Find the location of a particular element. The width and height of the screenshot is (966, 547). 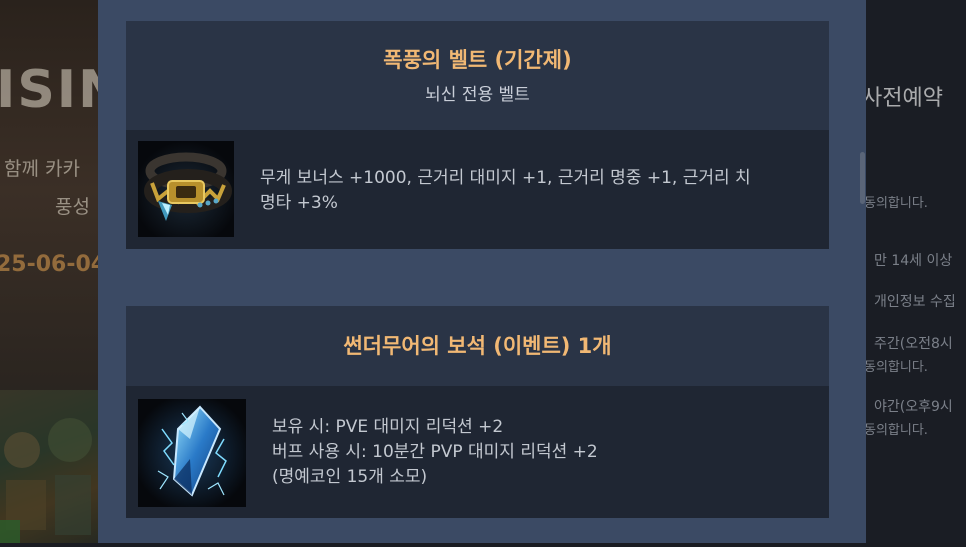

item-description-line: (명예코인 15개 소모) is located at coordinates (350, 477).